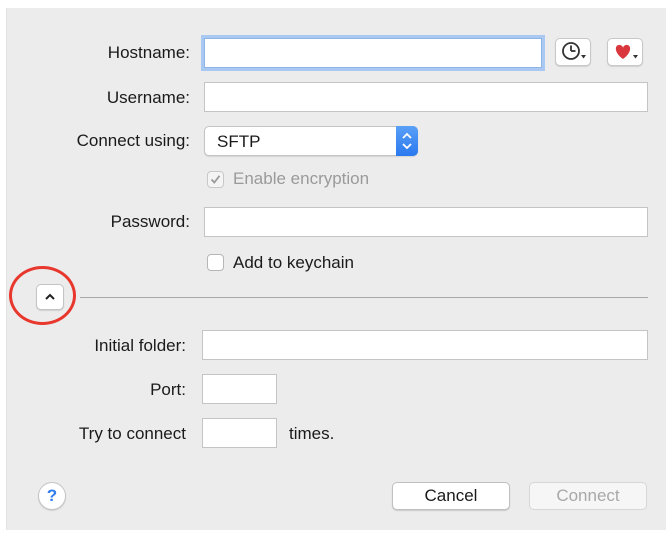 The width and height of the screenshot is (670, 535). I want to click on enable-encryption-label: Enable encryption, so click(301, 178).